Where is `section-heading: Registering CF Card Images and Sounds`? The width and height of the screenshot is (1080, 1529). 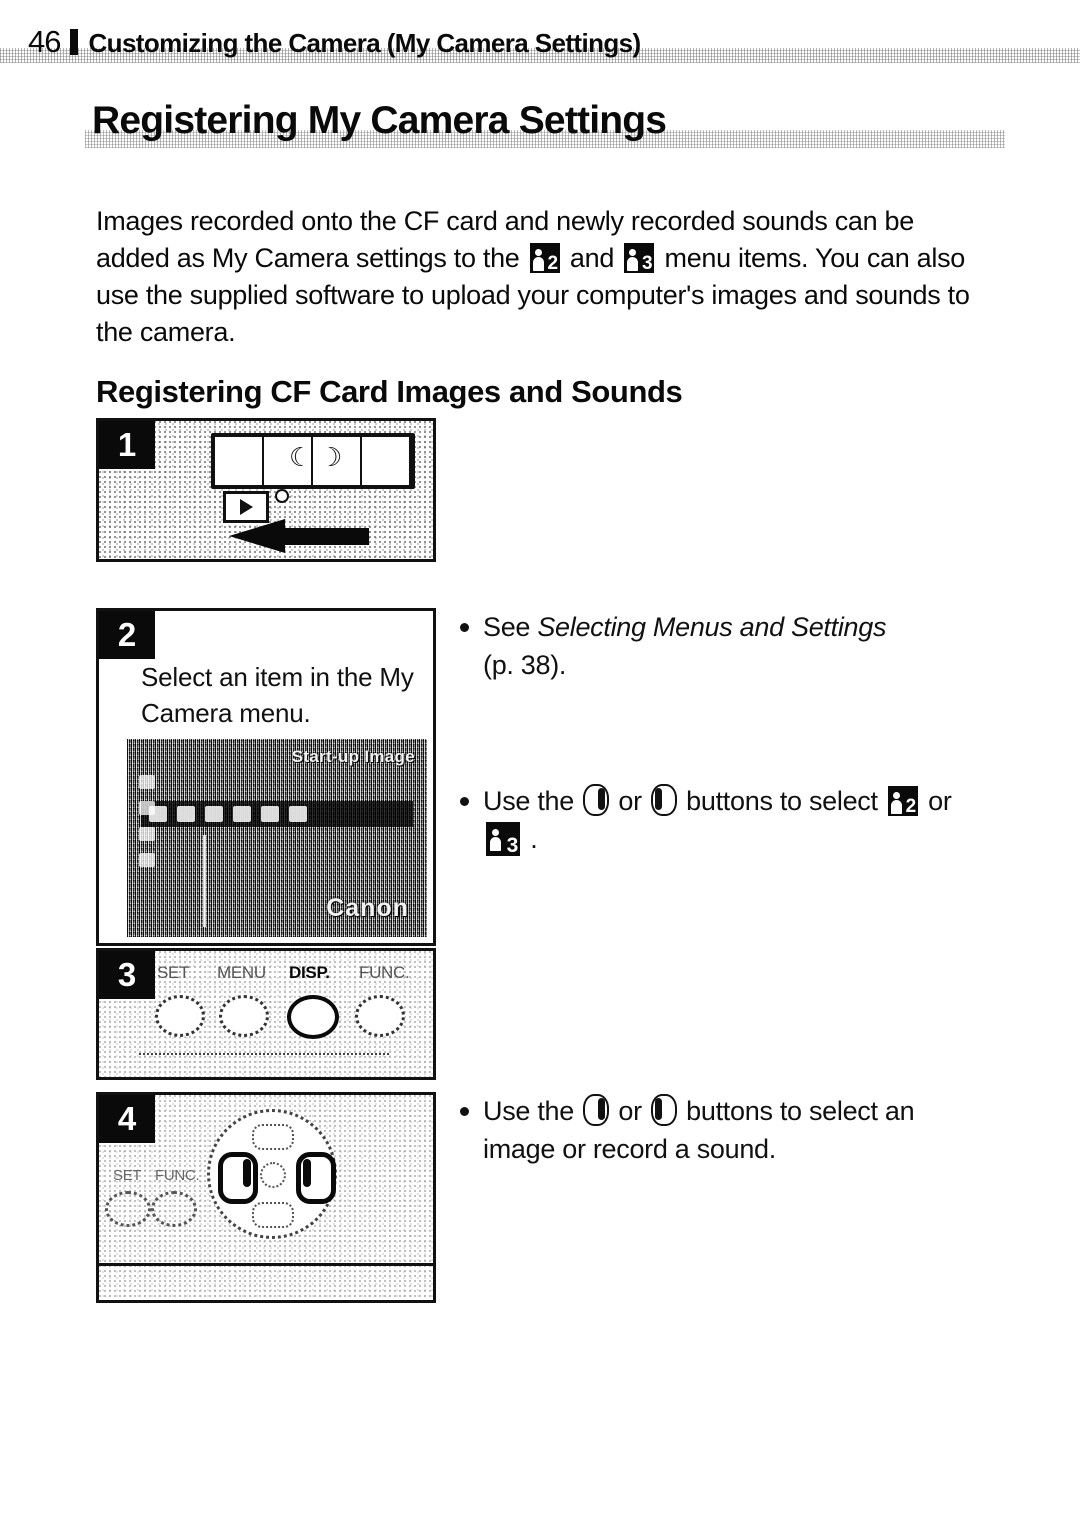
section-heading: Registering CF Card Images and Sounds is located at coordinates (389, 391).